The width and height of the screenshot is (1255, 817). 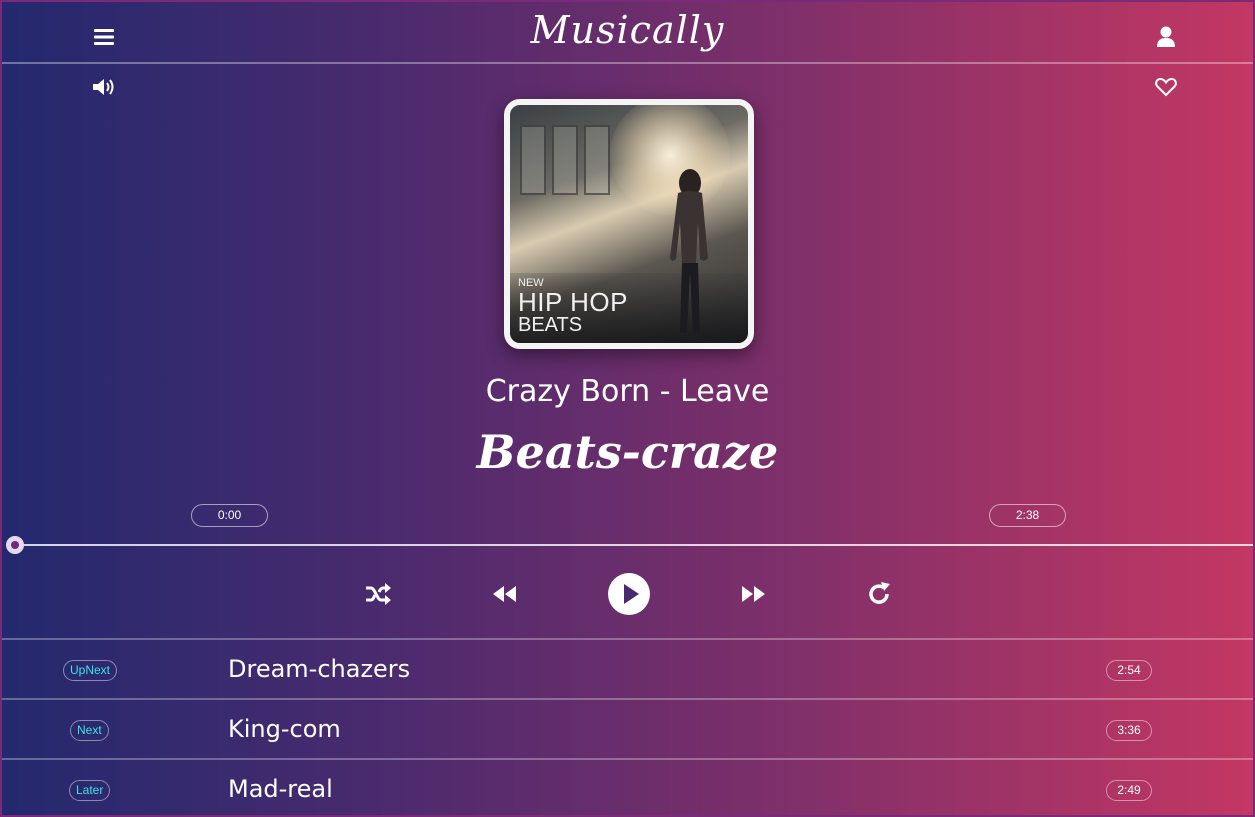 What do you see at coordinates (229, 515) in the screenshot?
I see `current-time: 0:00` at bounding box center [229, 515].